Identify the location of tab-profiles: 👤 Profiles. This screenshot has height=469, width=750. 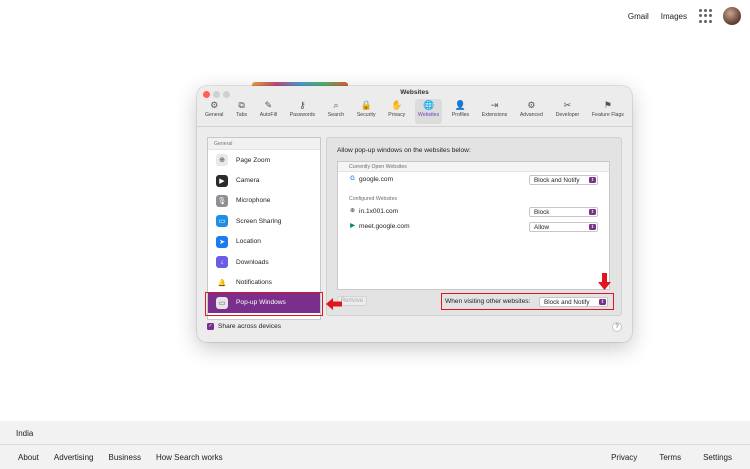
(460, 111).